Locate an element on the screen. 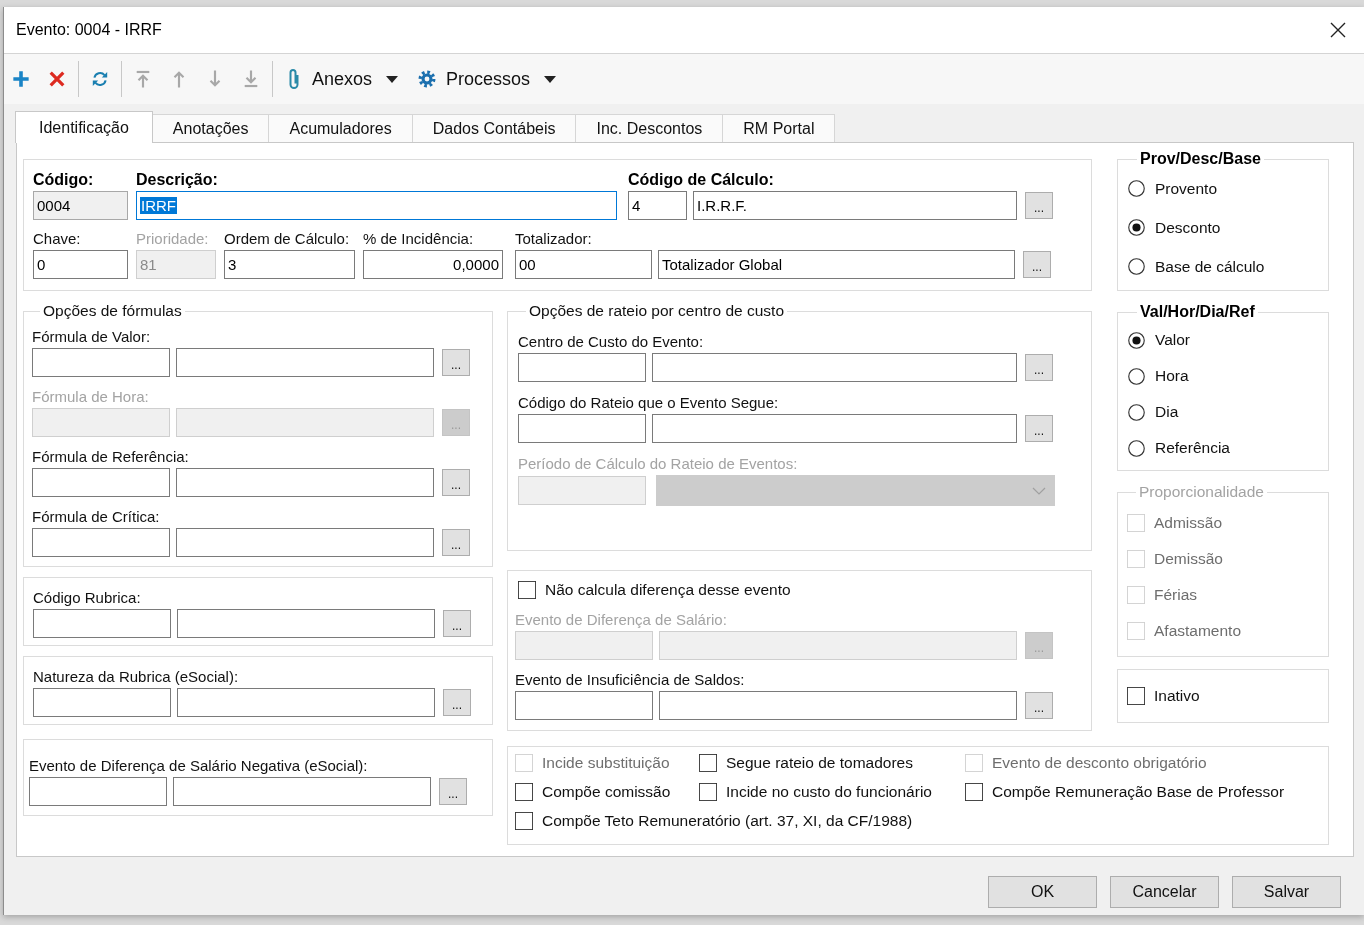 Image resolution: width=1364 pixels, height=925 pixels. option-label: Dia is located at coordinates (1167, 412).